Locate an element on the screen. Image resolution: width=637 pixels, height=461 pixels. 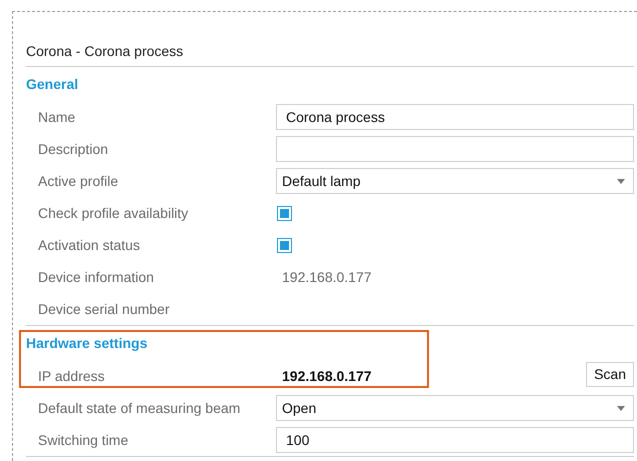
field-label: Activation status is located at coordinates (89, 245).